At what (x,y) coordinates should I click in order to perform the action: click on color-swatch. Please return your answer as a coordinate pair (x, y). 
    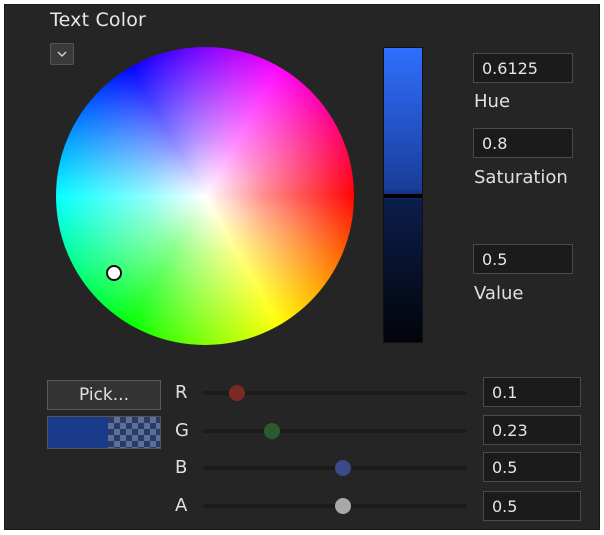
    Looking at the image, I should click on (104, 432).